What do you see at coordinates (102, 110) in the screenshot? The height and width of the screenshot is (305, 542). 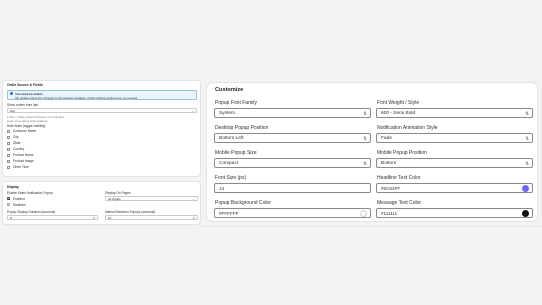 I see `source-select: Day ⌄` at bounding box center [102, 110].